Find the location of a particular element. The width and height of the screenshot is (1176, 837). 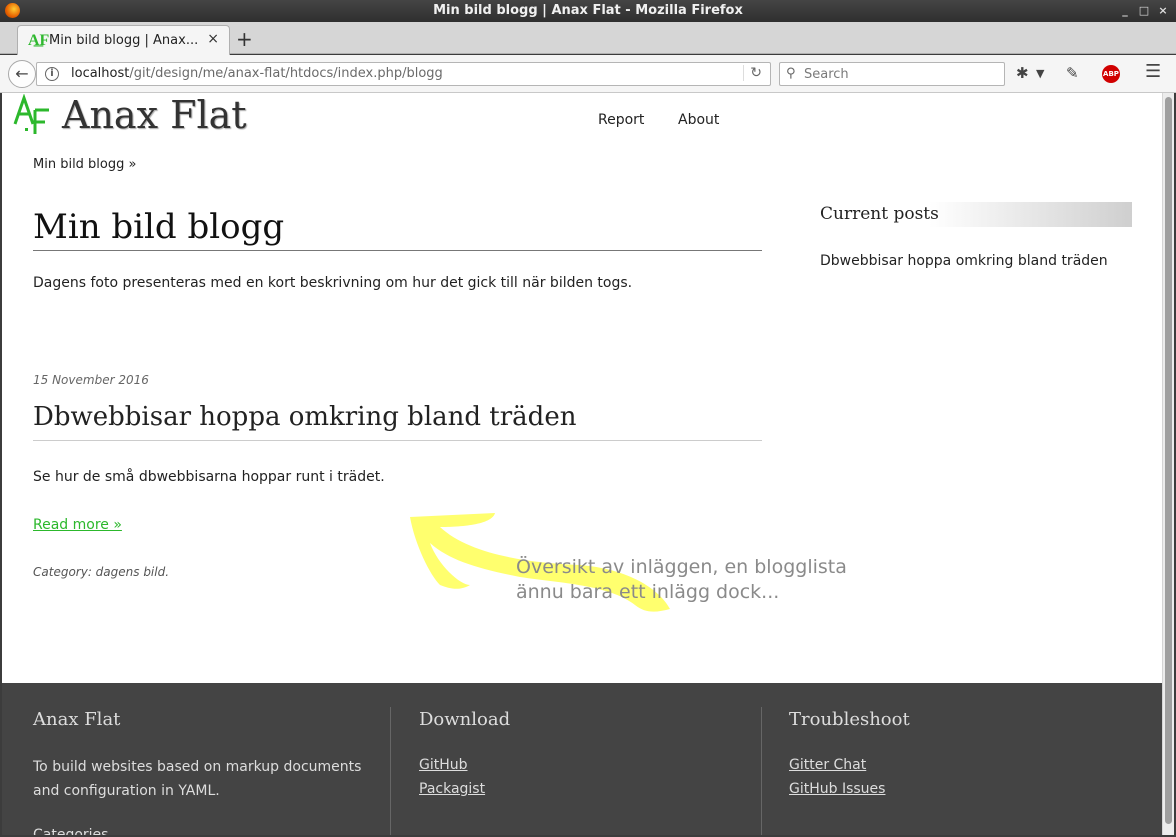

nav-link-report: Report is located at coordinates (621, 120).